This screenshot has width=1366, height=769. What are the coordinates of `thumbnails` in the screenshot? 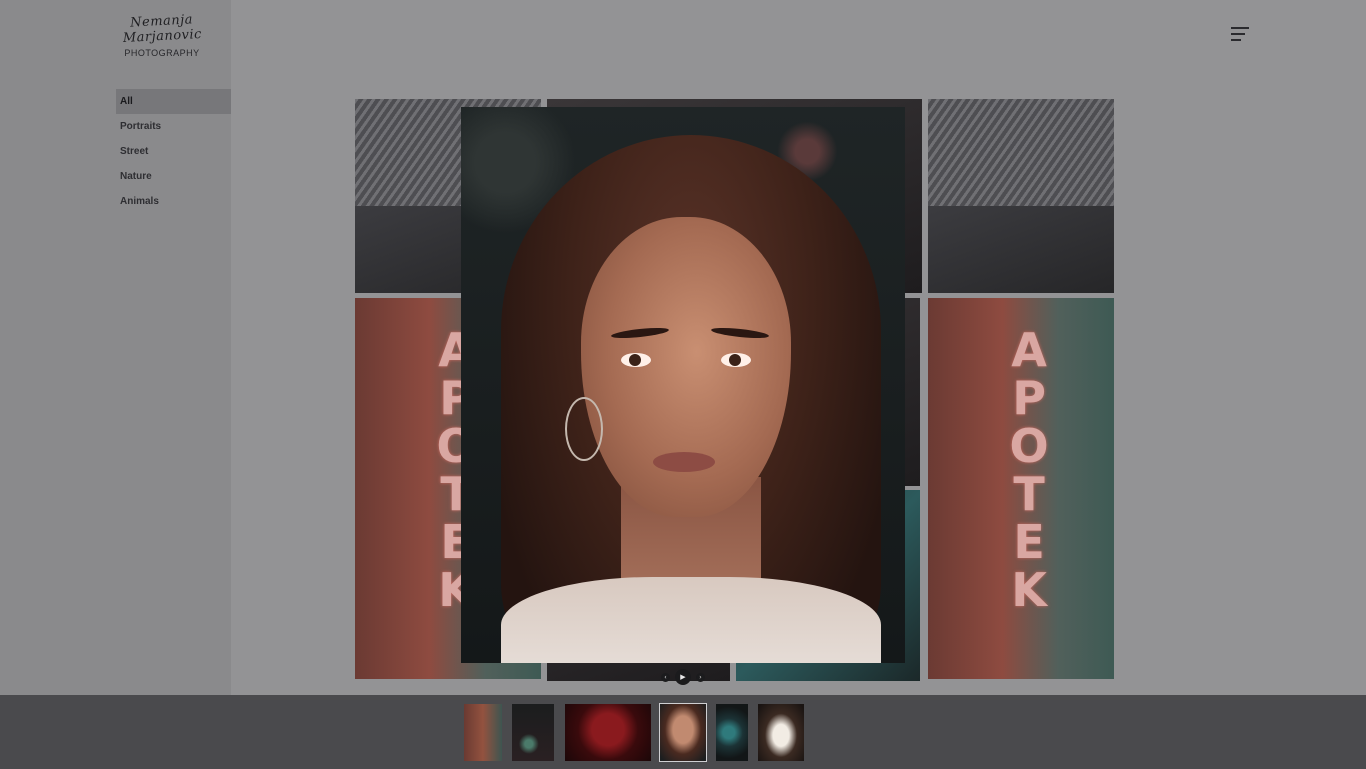 It's located at (683, 732).